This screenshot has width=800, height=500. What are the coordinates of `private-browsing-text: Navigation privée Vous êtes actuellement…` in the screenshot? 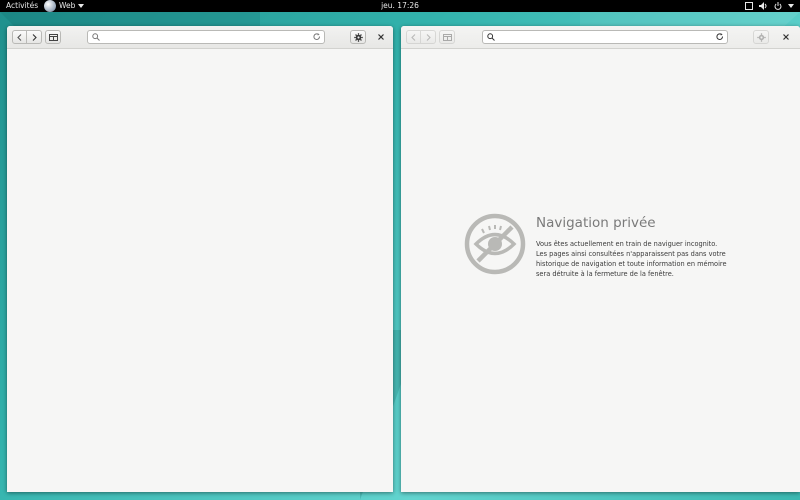 It's located at (632, 246).